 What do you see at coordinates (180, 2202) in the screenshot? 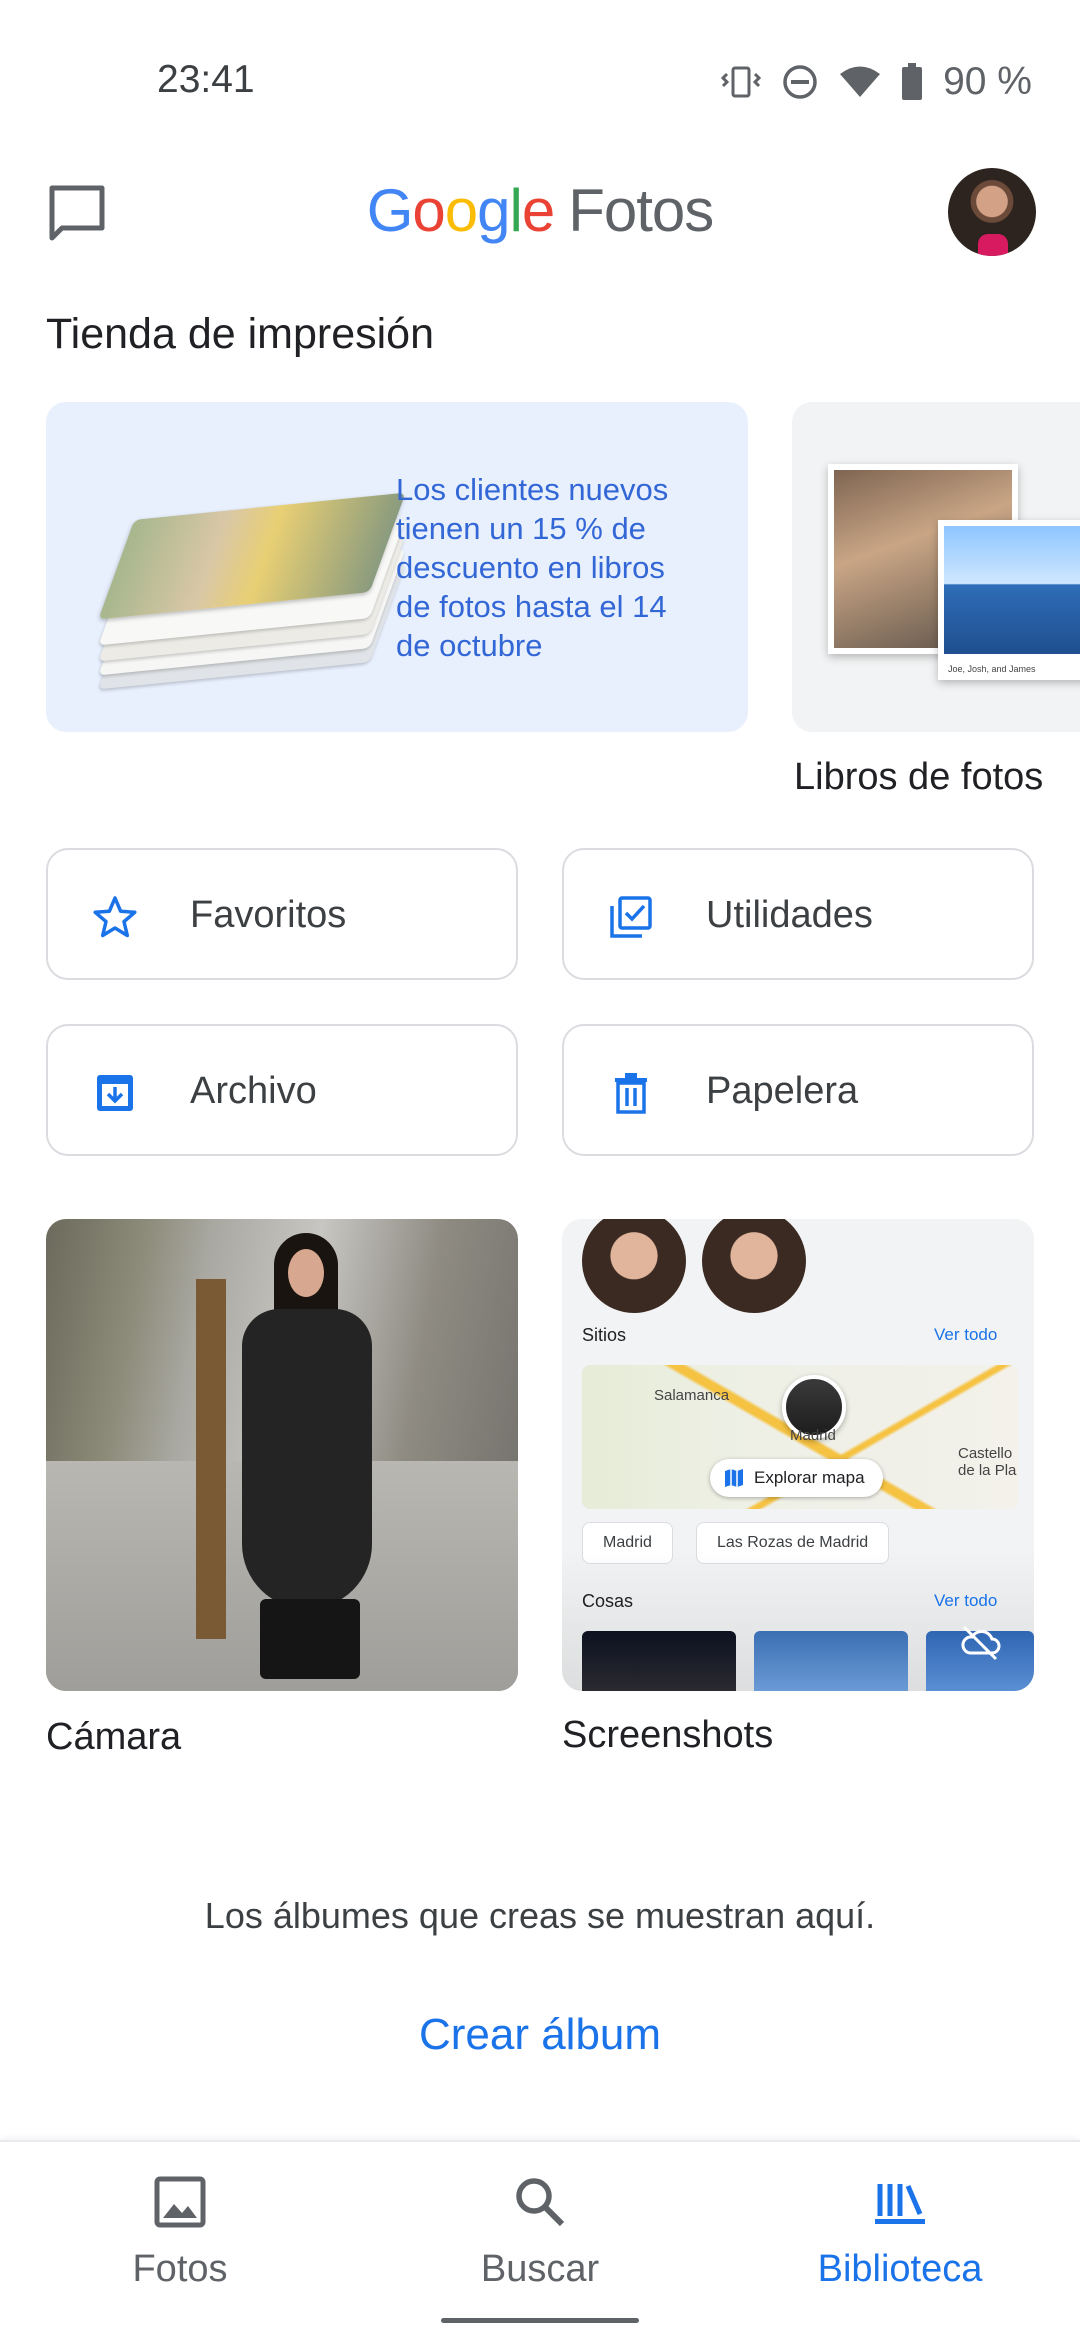
I see `photo-icon` at bounding box center [180, 2202].